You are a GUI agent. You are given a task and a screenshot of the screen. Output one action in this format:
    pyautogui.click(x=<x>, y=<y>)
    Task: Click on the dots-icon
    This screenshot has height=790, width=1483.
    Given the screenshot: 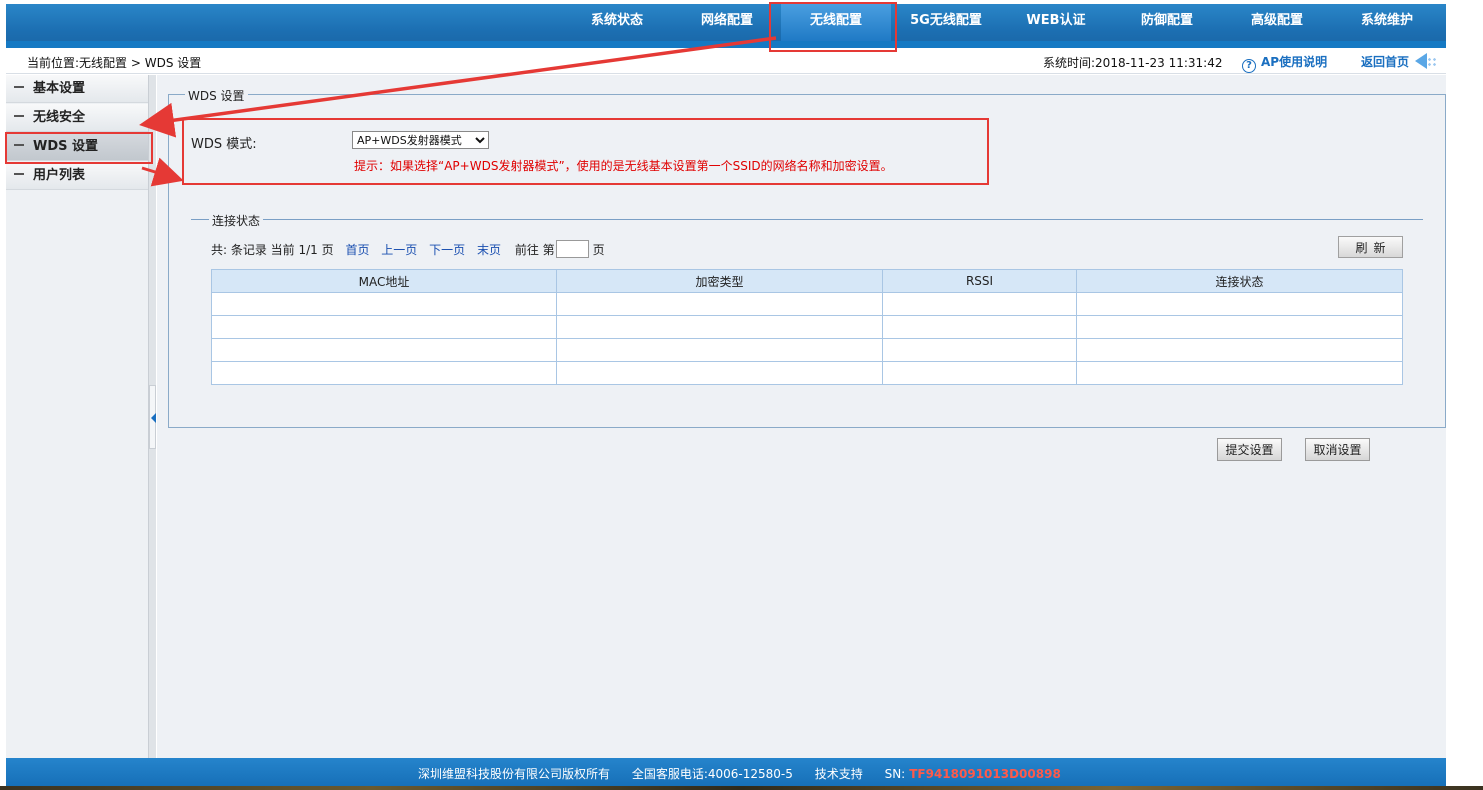 What is the action you would take?
    pyautogui.click(x=1432, y=62)
    